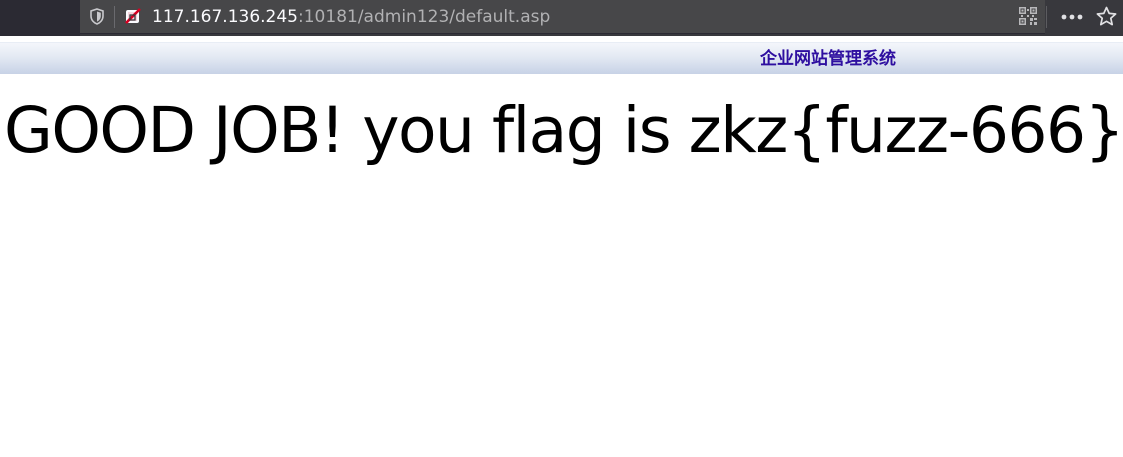  Describe the element at coordinates (1106, 16) in the screenshot. I see `star-icon` at that location.